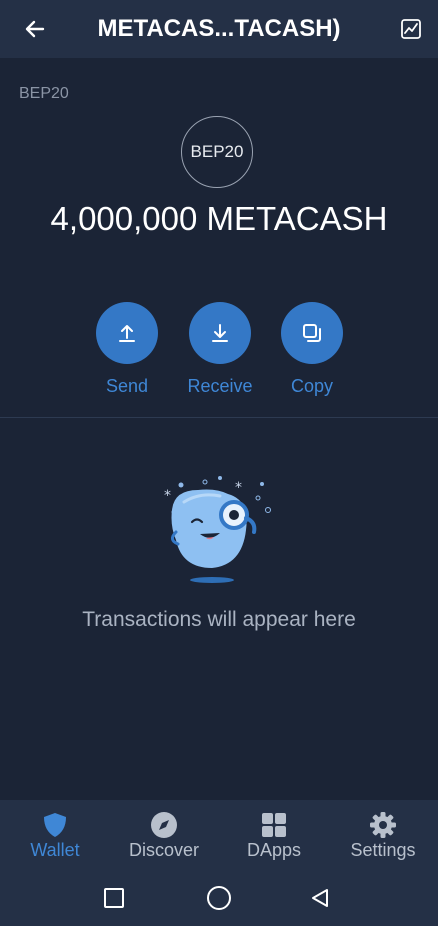  Describe the element at coordinates (217, 529) in the screenshot. I see `empty-transactions-illustration: * *` at that location.